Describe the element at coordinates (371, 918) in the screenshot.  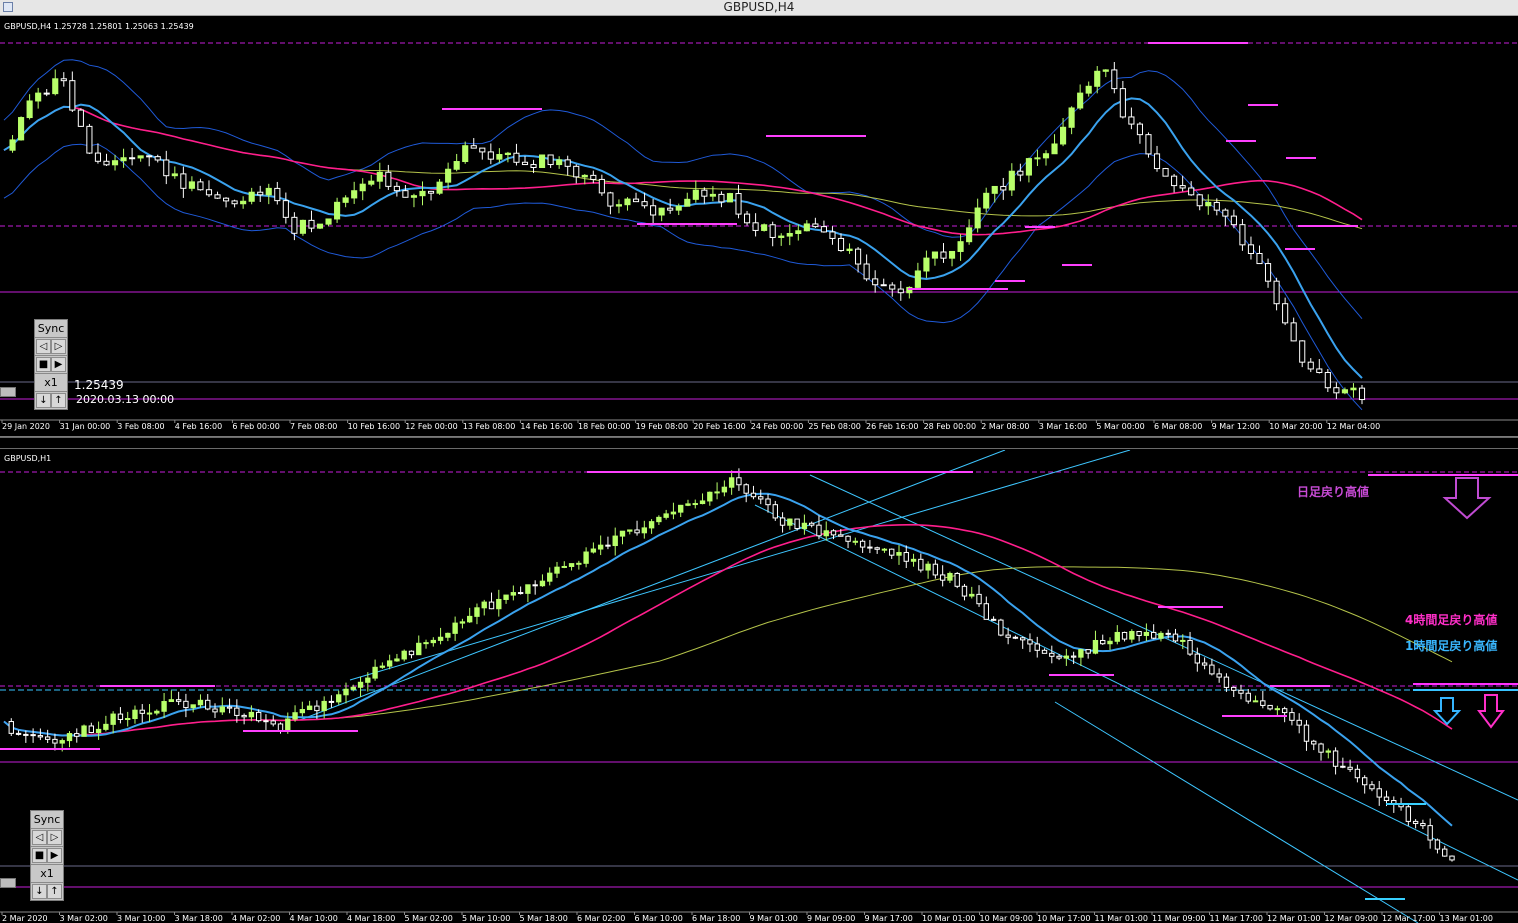
I see `x-tick-label: 4 Mar 18:00` at that location.